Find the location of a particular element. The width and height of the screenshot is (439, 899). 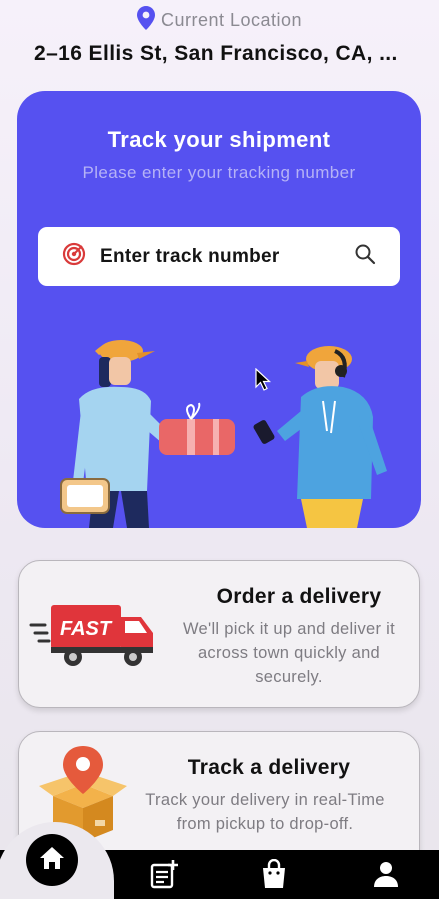

track-number-input: Enter track number is located at coordinates (219, 256).